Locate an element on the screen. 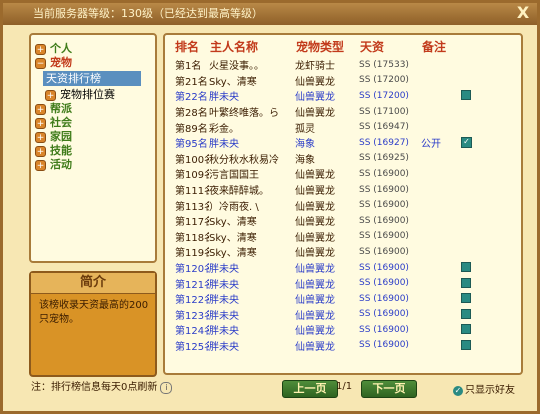  table-row: 第111名夜来醉醉城。 仙兽翼龙 SS (16900) is located at coordinates (343, 190).